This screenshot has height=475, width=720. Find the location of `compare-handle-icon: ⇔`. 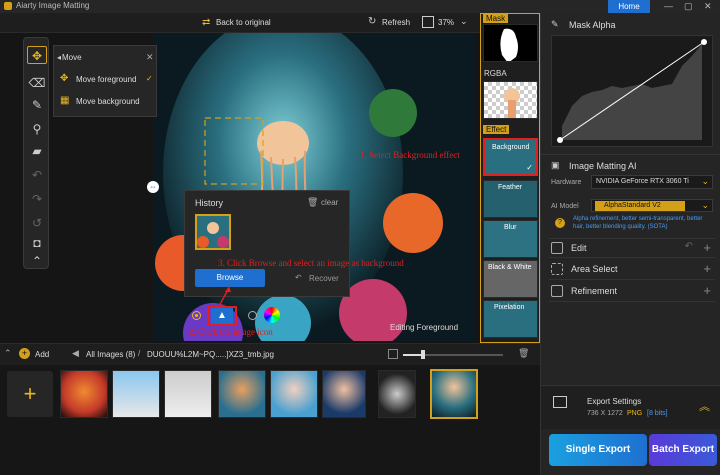

compare-handle-icon: ⇔ is located at coordinates (153, 187).